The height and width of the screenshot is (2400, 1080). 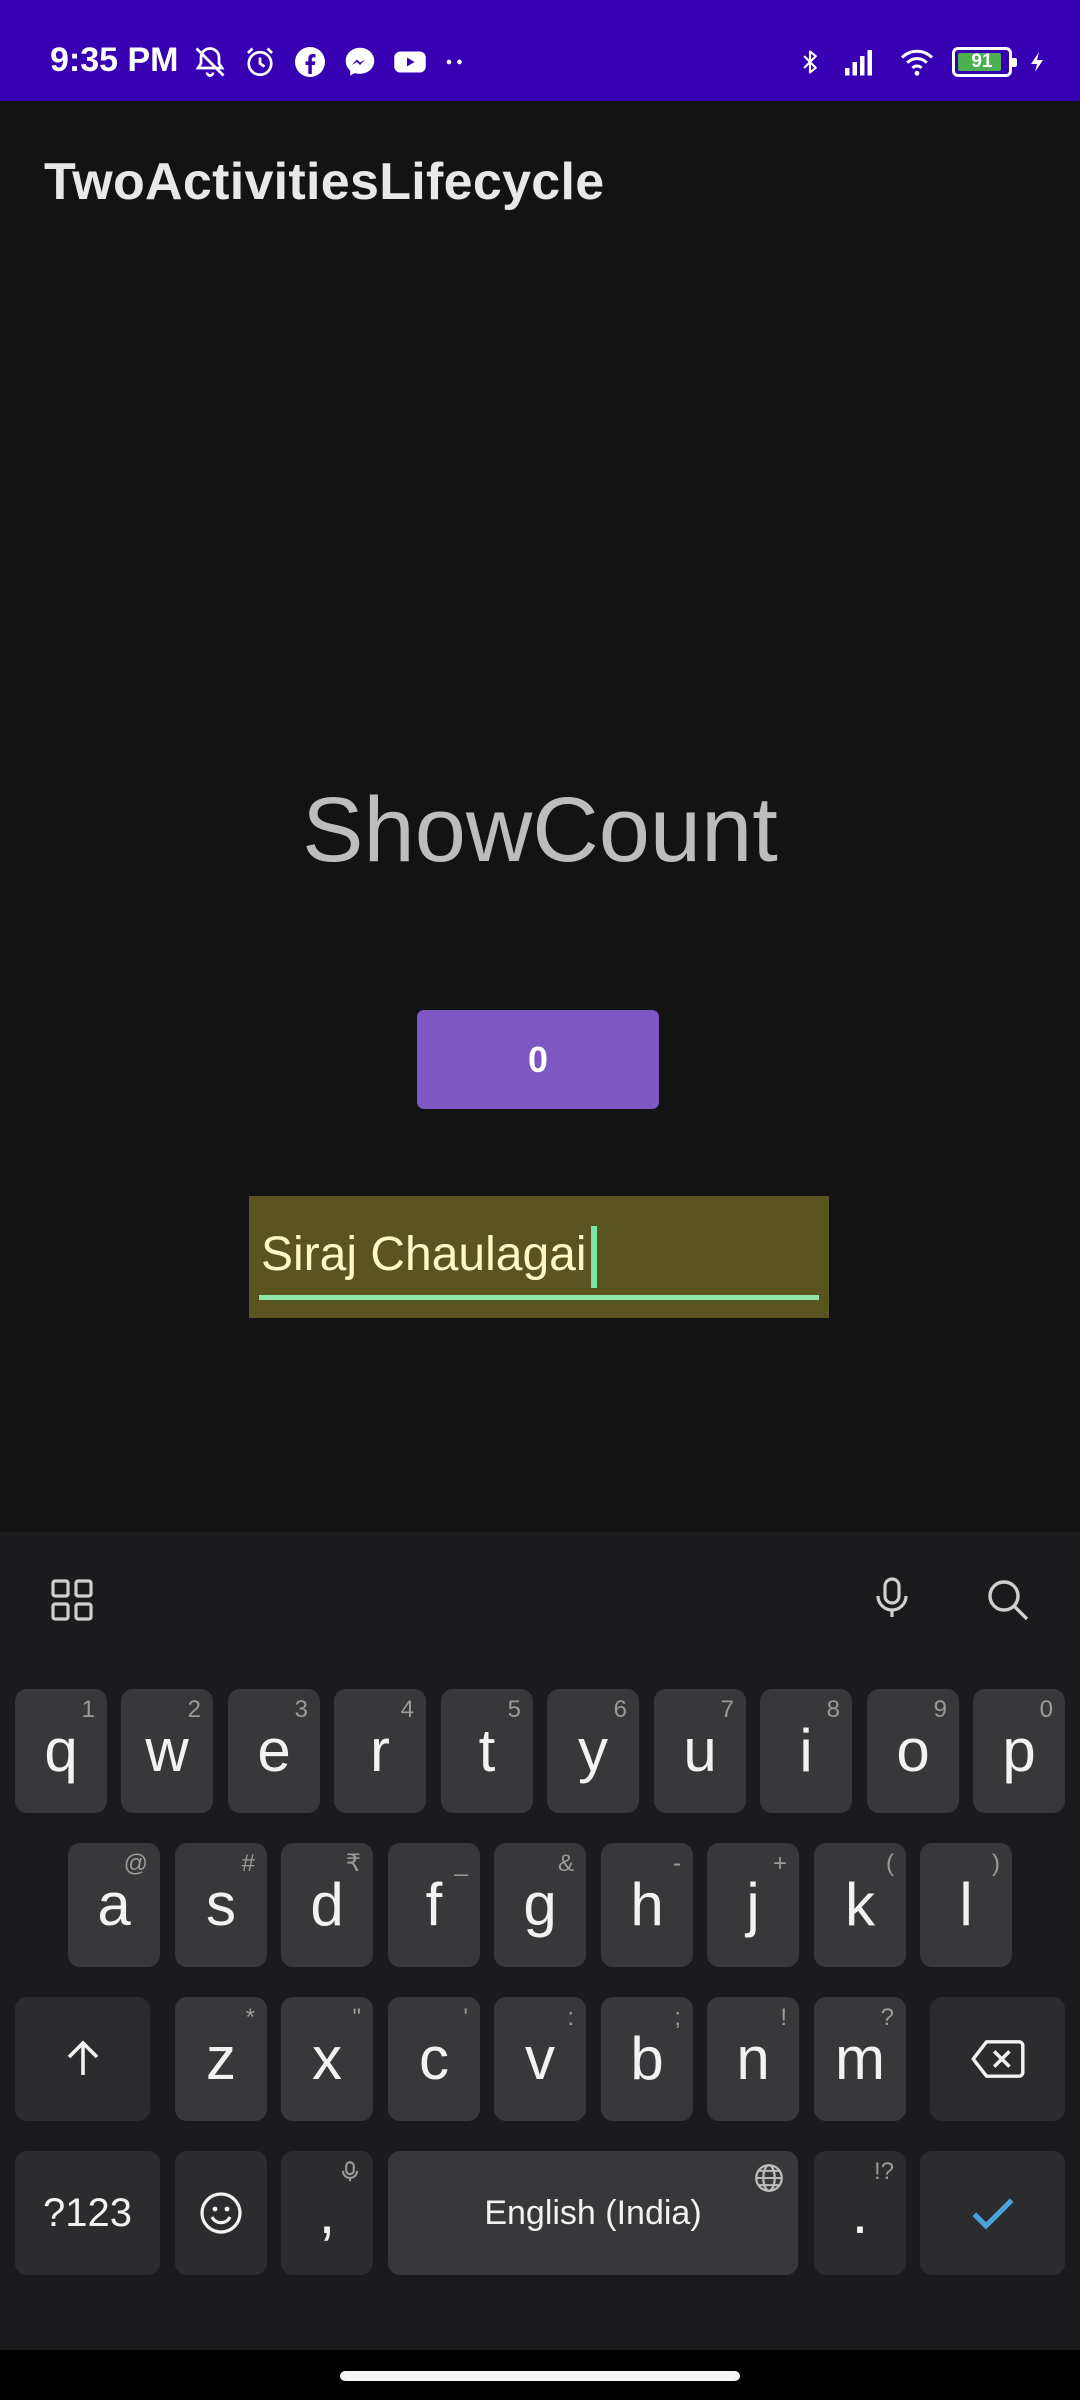 What do you see at coordinates (114, 1905) in the screenshot?
I see `key-a: a @` at bounding box center [114, 1905].